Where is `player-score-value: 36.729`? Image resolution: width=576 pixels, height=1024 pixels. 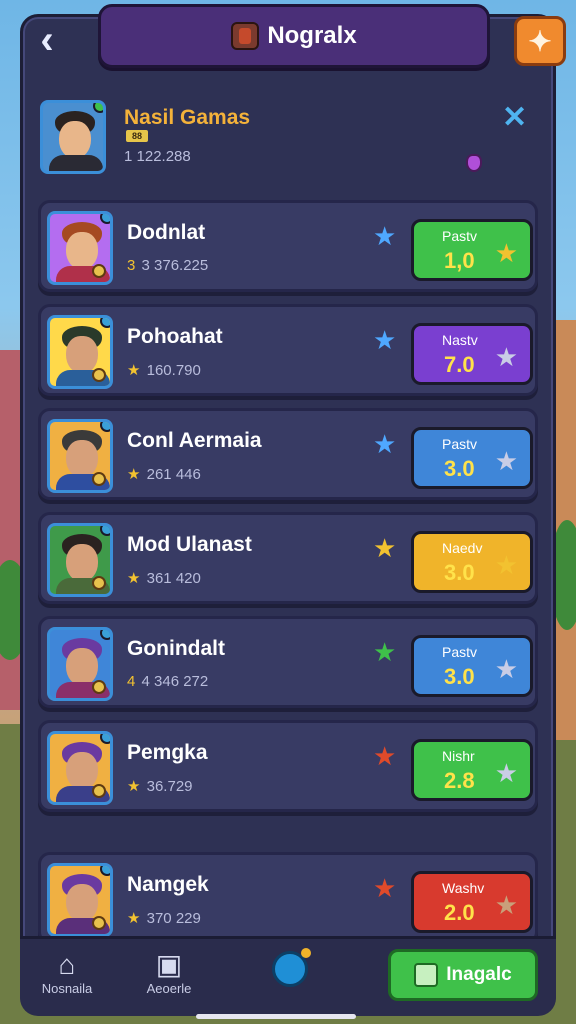 player-score-value: 36.729 is located at coordinates (169, 786).